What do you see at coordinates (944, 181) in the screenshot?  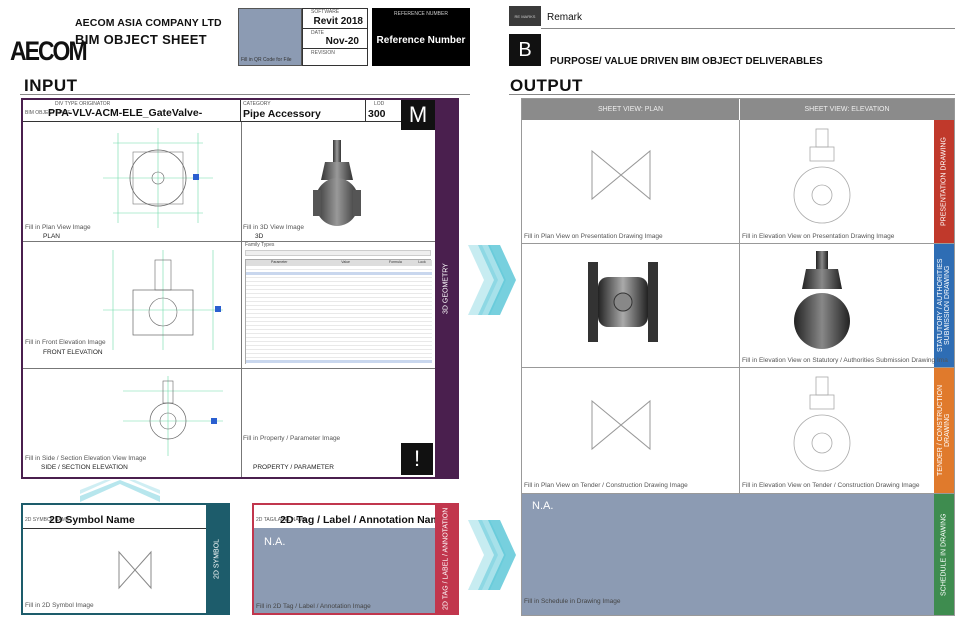 I see `side-presentation: PRESENTATION DRAWING` at bounding box center [944, 181].